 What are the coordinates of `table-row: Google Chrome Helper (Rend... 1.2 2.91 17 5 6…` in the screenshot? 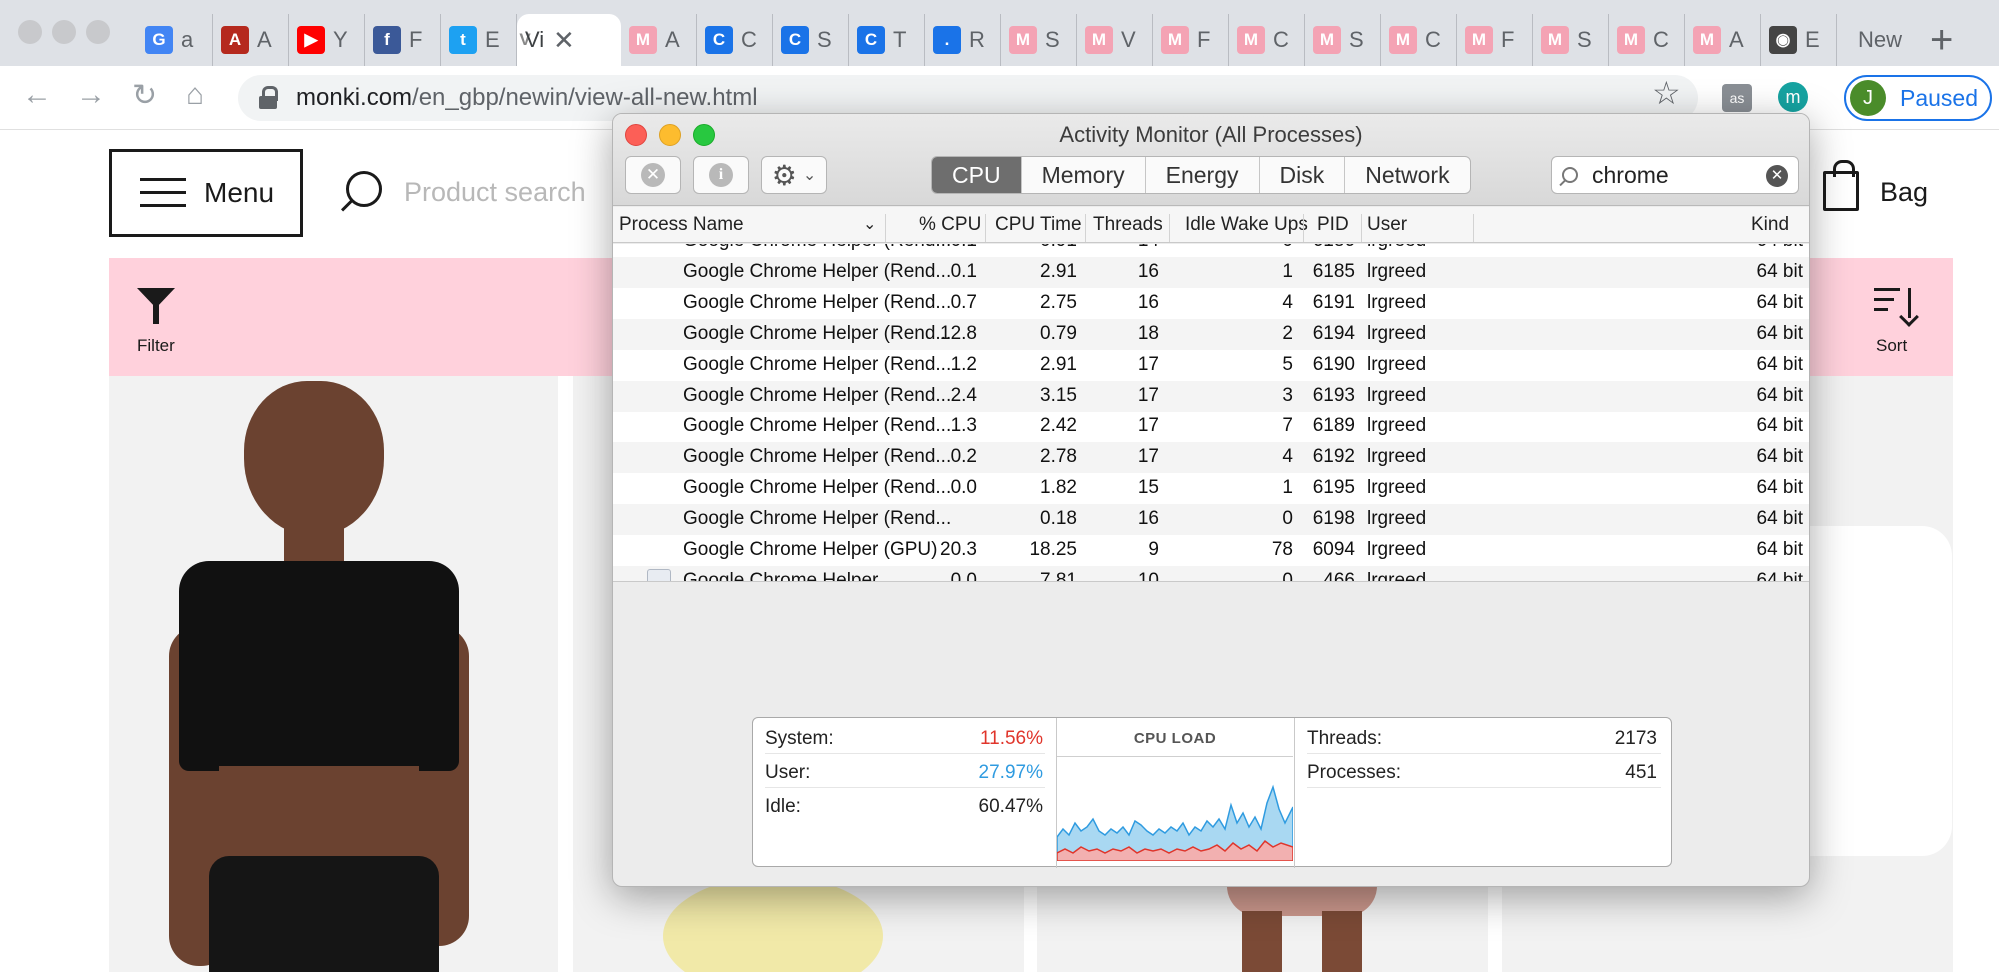 It's located at (1211, 365).